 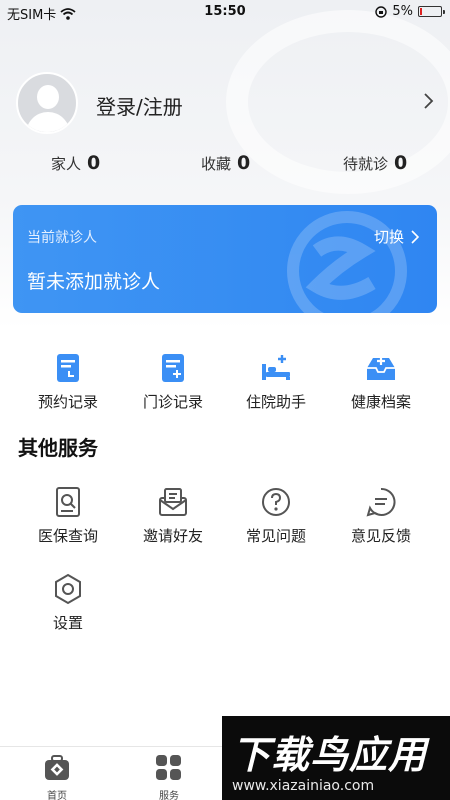 What do you see at coordinates (62, 238) in the screenshot?
I see `card-label: 当前就诊人` at bounding box center [62, 238].